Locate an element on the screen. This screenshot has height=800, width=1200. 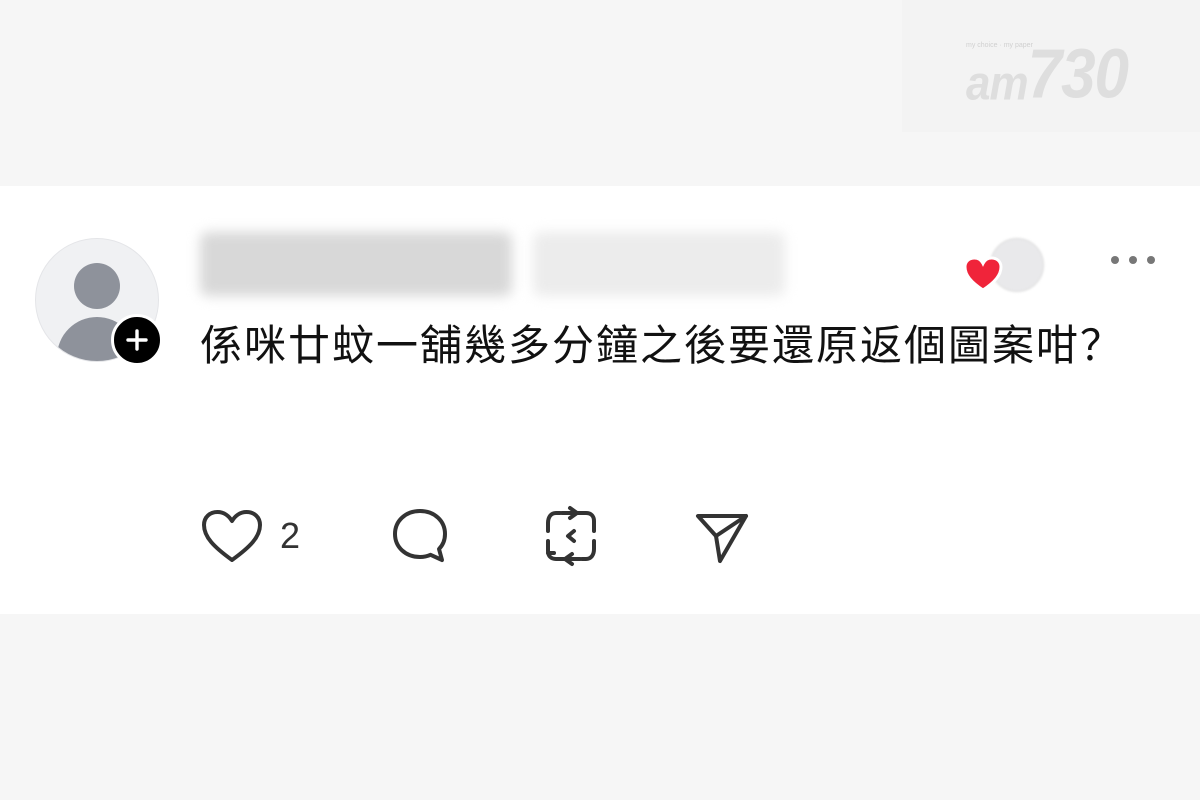
watermark-brand-number: 730 is located at coordinates (1078, 75).